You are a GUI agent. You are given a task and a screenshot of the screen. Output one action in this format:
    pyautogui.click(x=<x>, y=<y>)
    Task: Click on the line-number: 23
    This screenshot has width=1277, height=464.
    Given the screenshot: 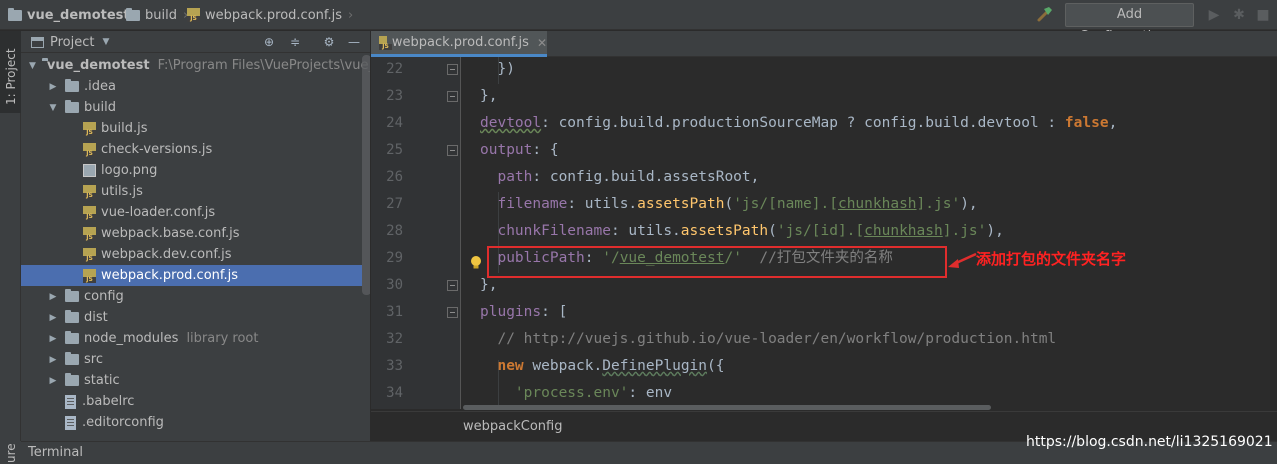 What is the action you would take?
    pyautogui.click(x=387, y=96)
    